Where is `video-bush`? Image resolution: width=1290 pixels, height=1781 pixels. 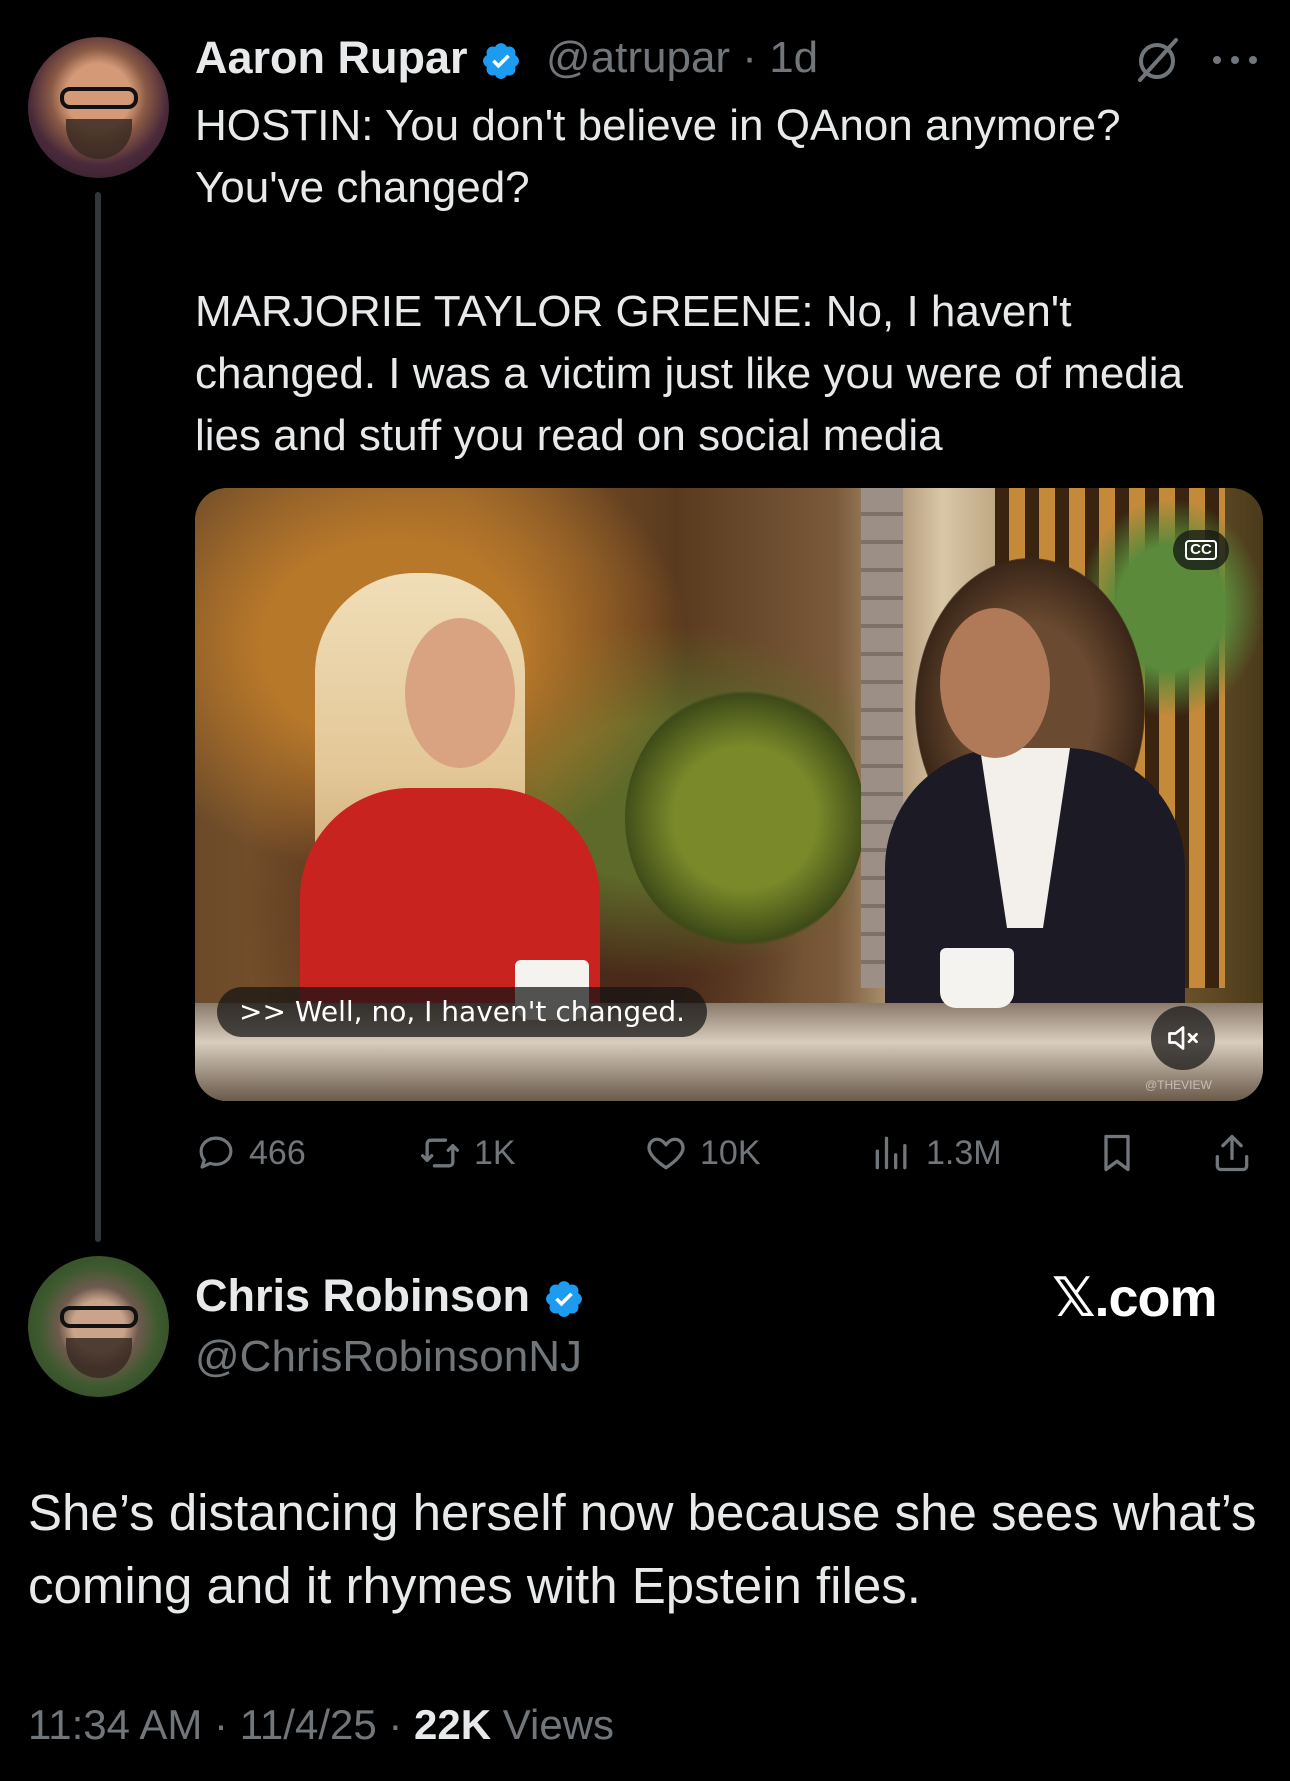
video-bush is located at coordinates (745, 818).